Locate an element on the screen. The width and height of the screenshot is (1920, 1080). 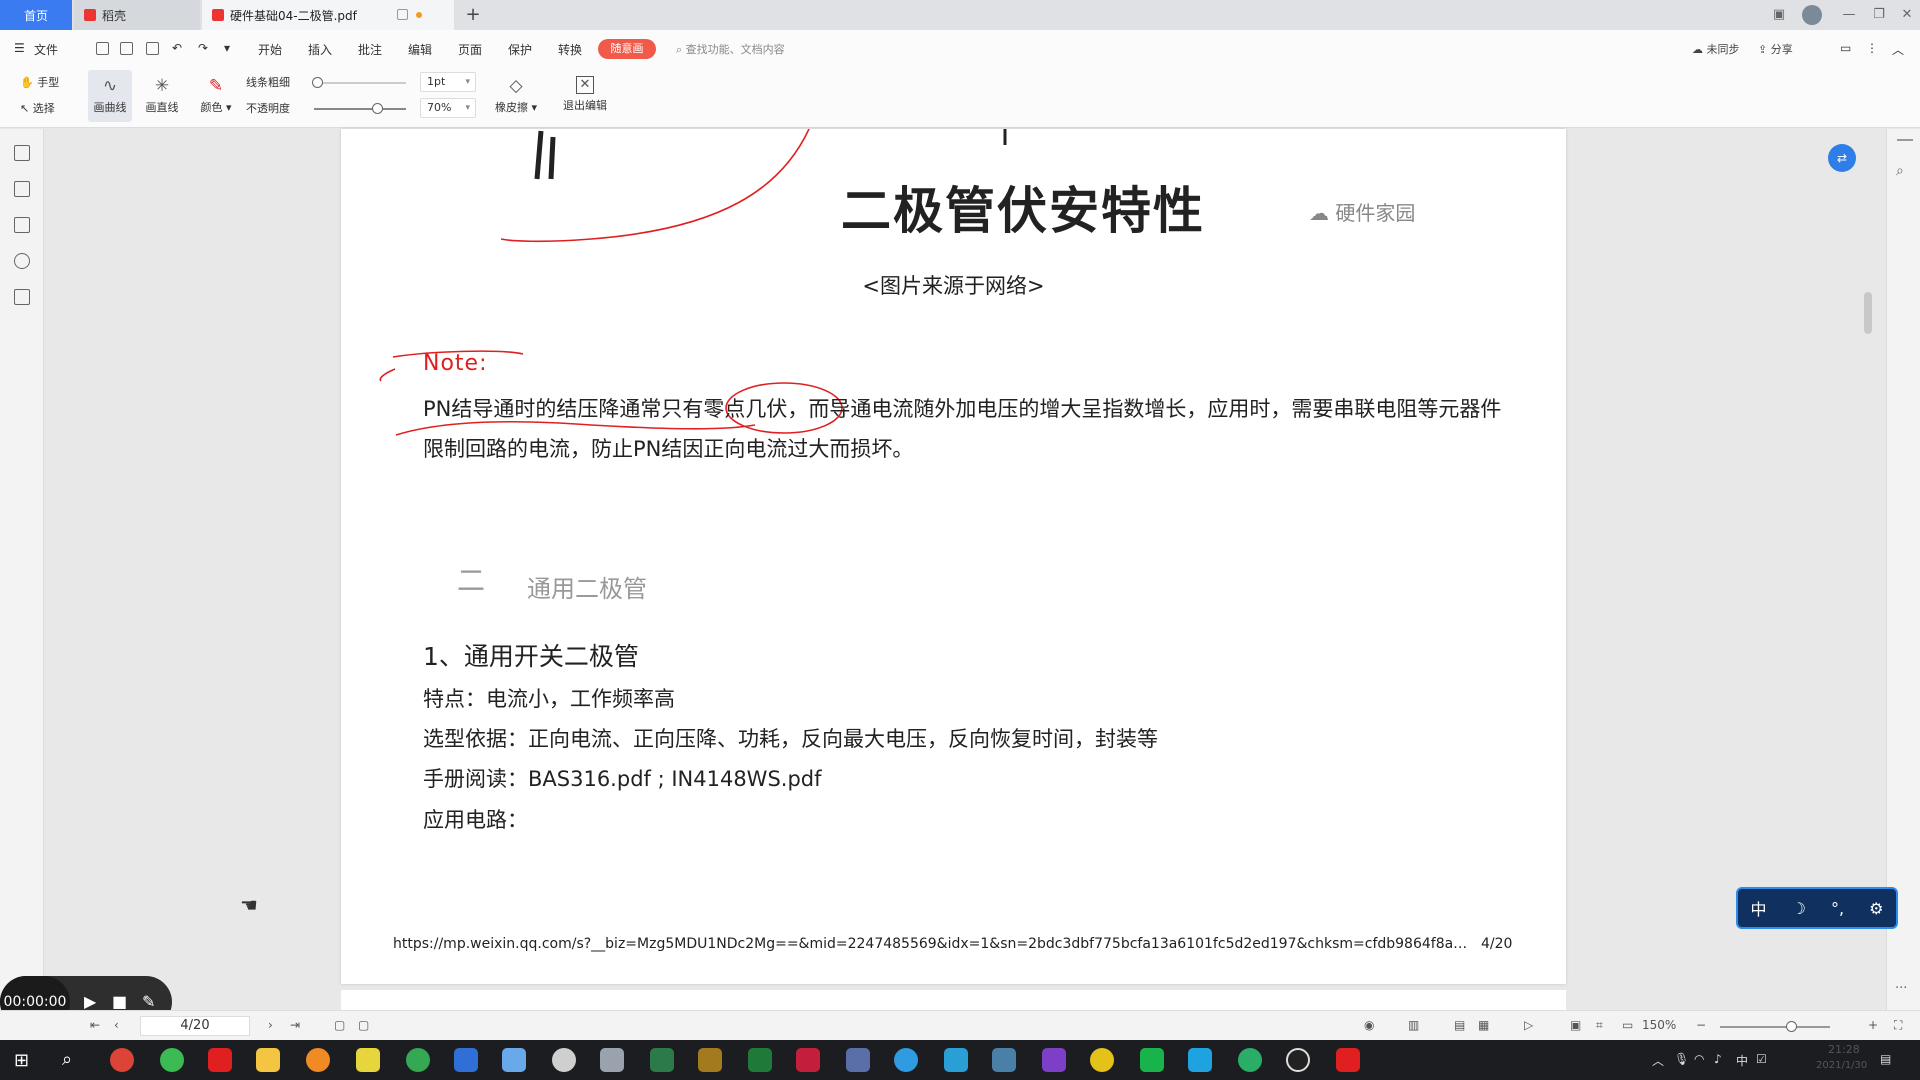
zoom-value: 150% is located at coordinates (1659, 1025).